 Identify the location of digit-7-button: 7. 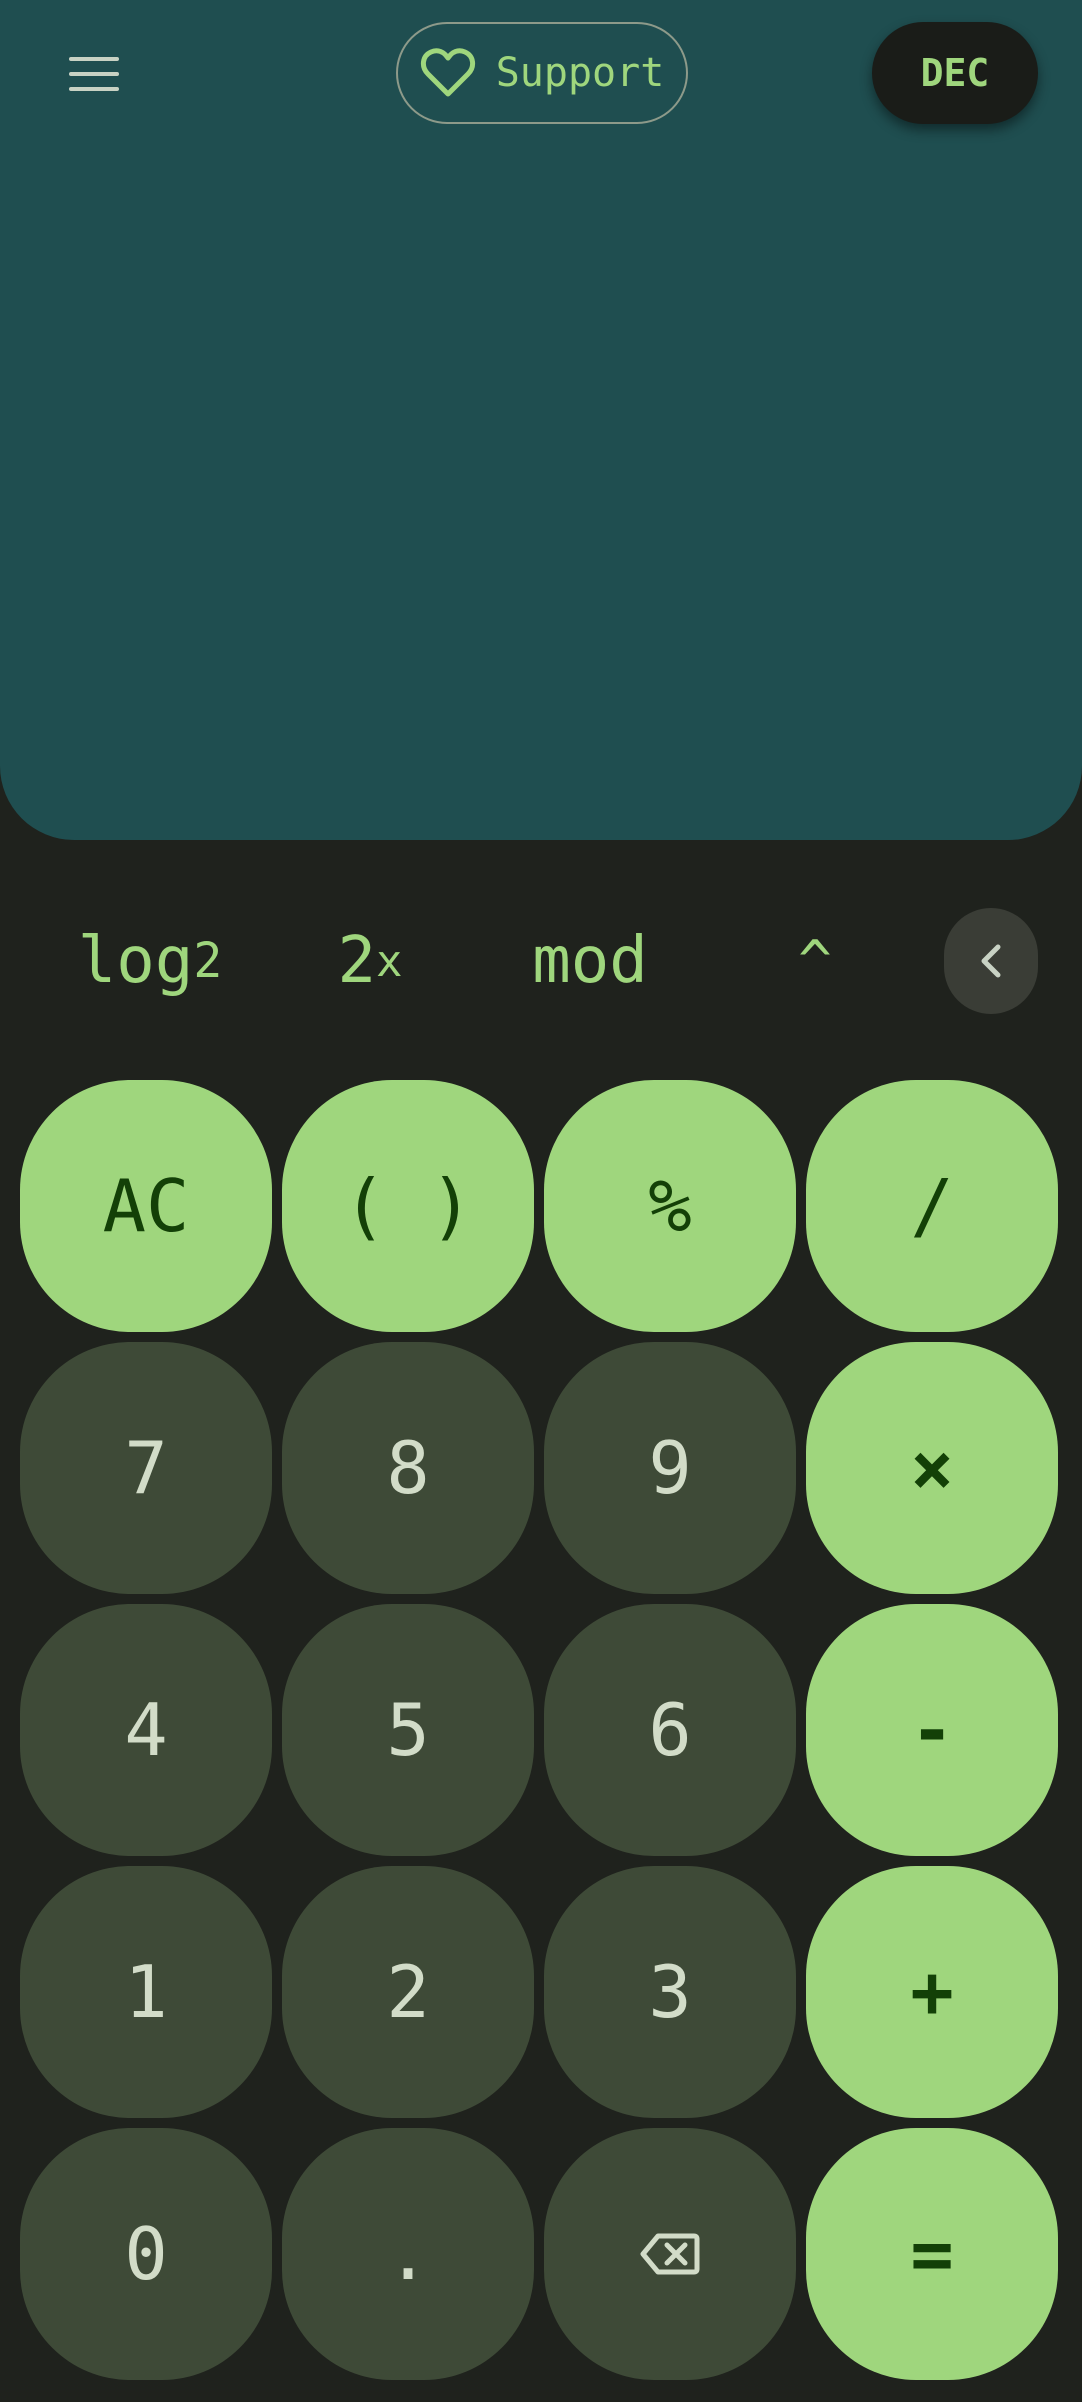
(146, 1468).